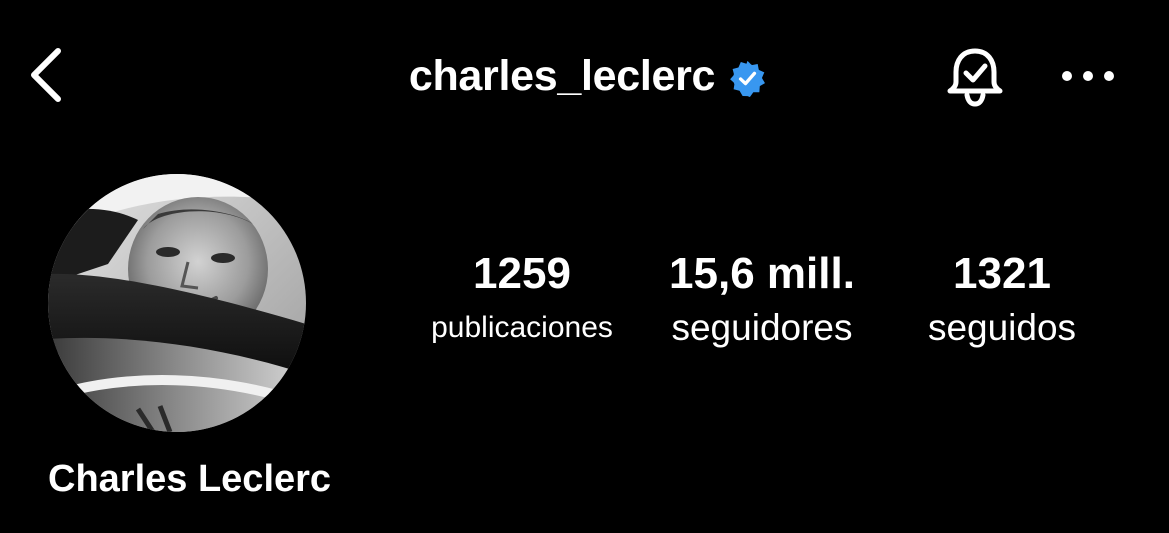 The height and width of the screenshot is (533, 1169). I want to click on stat-followers-label: seguidores, so click(762, 327).